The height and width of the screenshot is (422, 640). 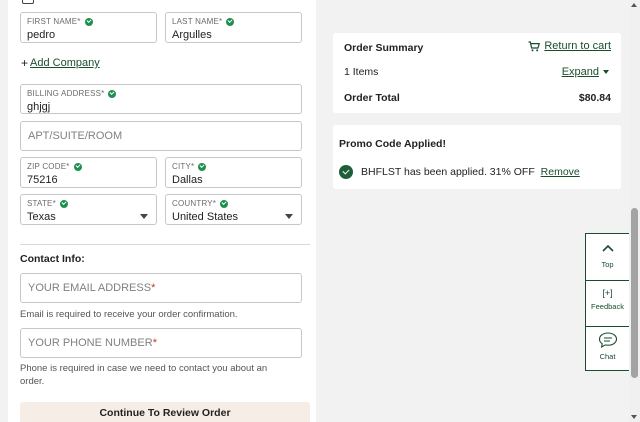 I want to click on apt-suite-field: APT/SUITE/ROOM, so click(x=161, y=136).